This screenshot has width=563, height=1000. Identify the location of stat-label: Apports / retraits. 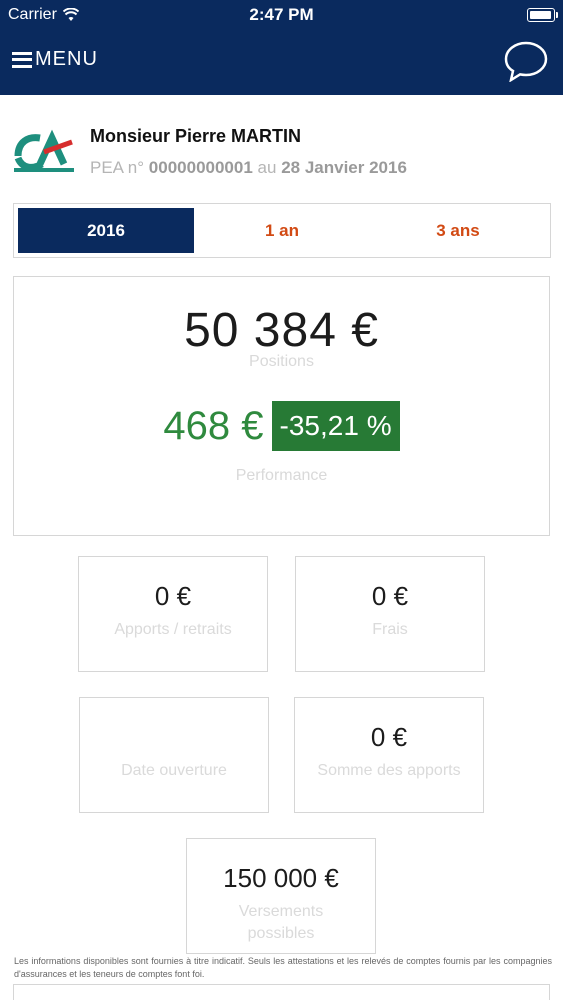
(173, 629).